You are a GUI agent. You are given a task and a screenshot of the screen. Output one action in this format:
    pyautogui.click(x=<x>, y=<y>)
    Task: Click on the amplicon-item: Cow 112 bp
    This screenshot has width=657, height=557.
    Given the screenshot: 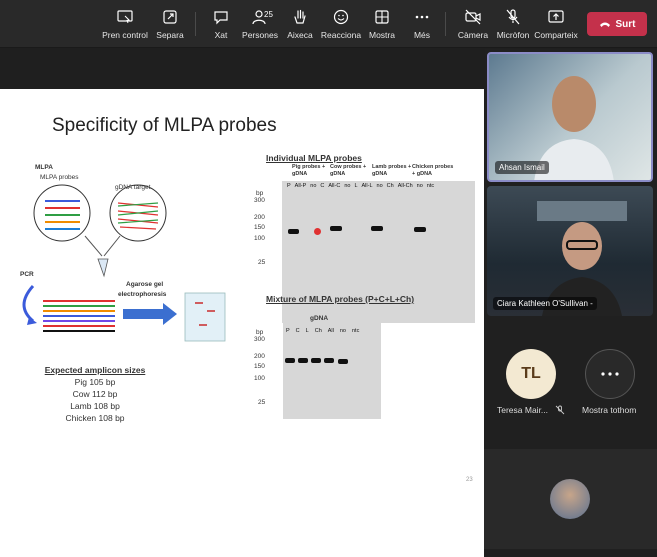 What is the action you would take?
    pyautogui.click(x=95, y=394)
    